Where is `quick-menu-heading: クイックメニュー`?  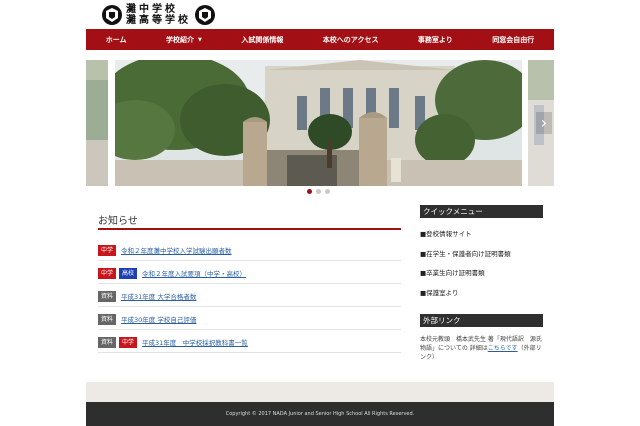 quick-menu-heading: クイックメニュー is located at coordinates (481, 211).